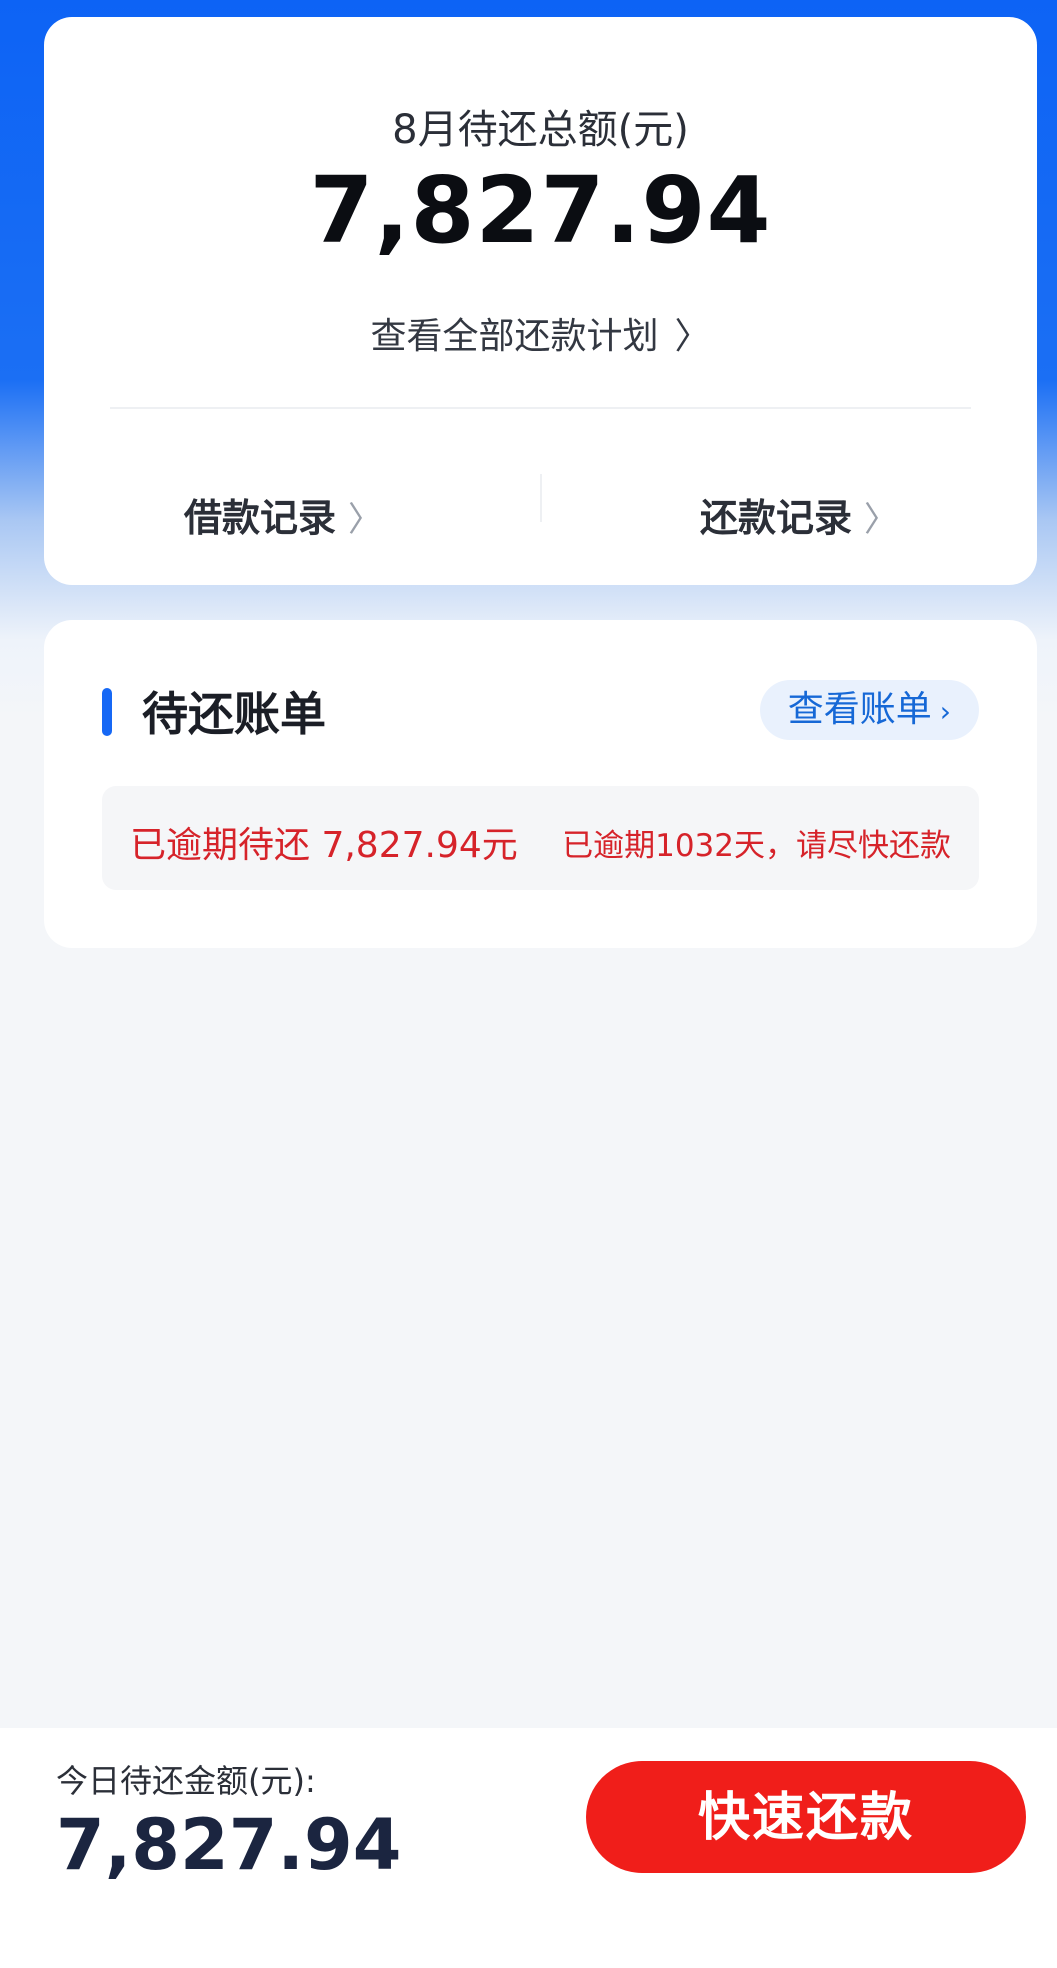 Image resolution: width=1057 pixels, height=1968 pixels. Describe the element at coordinates (540, 838) in the screenshot. I see `overdue-notice-row: 已逾期待还 7,827.94元 已逾期1032天，请尽快还款` at that location.